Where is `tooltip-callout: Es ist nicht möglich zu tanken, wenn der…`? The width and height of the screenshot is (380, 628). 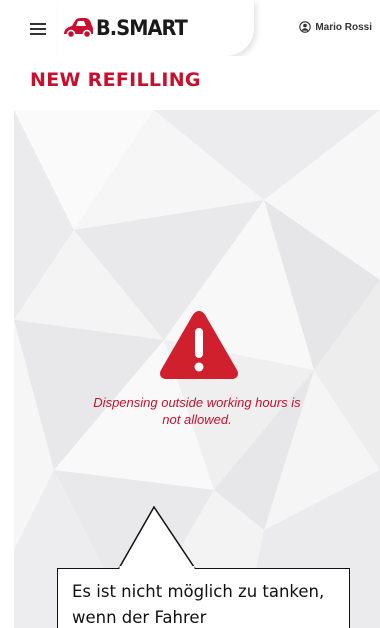 tooltip-callout: Es ist nicht möglich zu tanken, wenn der… is located at coordinates (203, 598).